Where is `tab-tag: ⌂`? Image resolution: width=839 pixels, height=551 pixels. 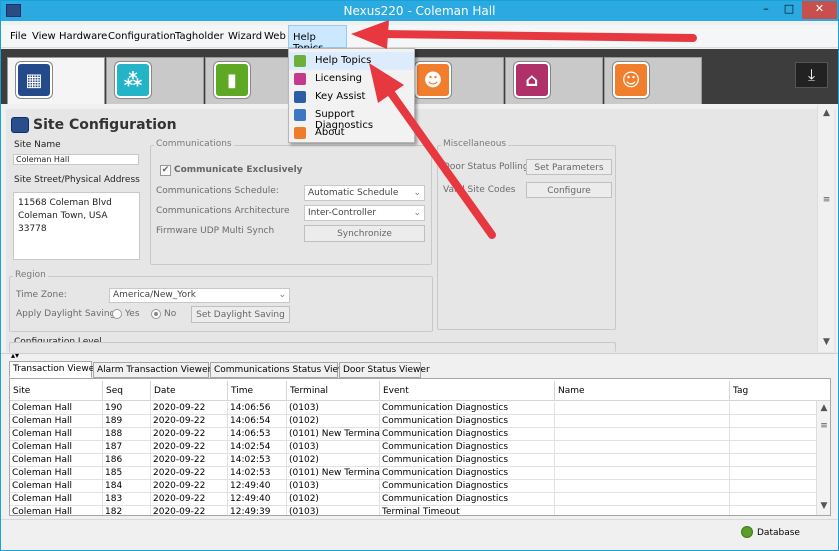
tab-tag: ⌂ is located at coordinates (554, 80).